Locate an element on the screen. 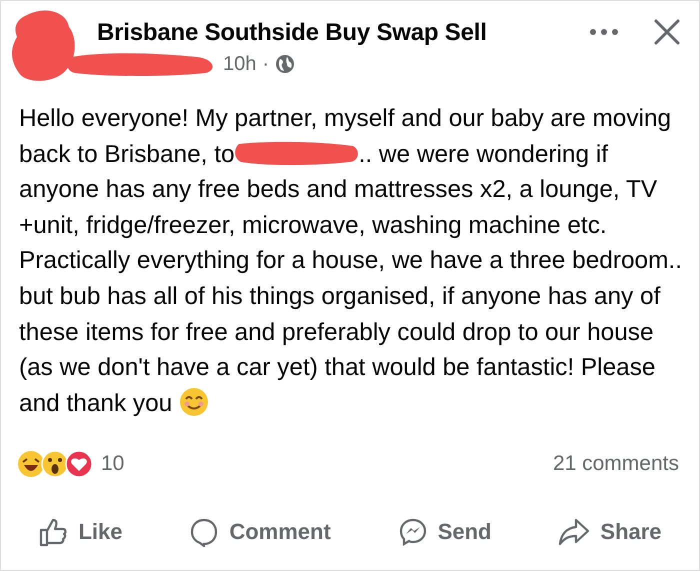 Image resolution: width=700 pixels, height=571 pixels. more-options-icon is located at coordinates (604, 32).